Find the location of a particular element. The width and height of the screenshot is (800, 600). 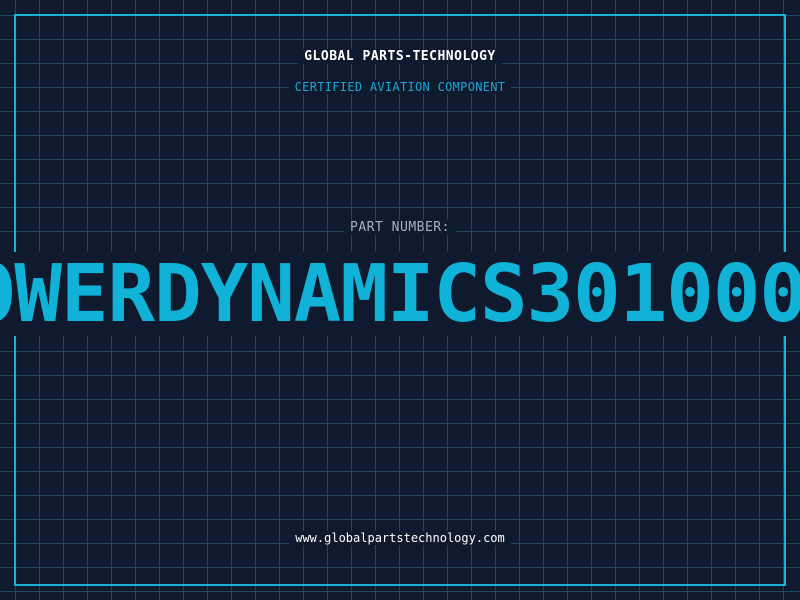

website-link-text: www.globalpartstechnology.com is located at coordinates (400, 538).